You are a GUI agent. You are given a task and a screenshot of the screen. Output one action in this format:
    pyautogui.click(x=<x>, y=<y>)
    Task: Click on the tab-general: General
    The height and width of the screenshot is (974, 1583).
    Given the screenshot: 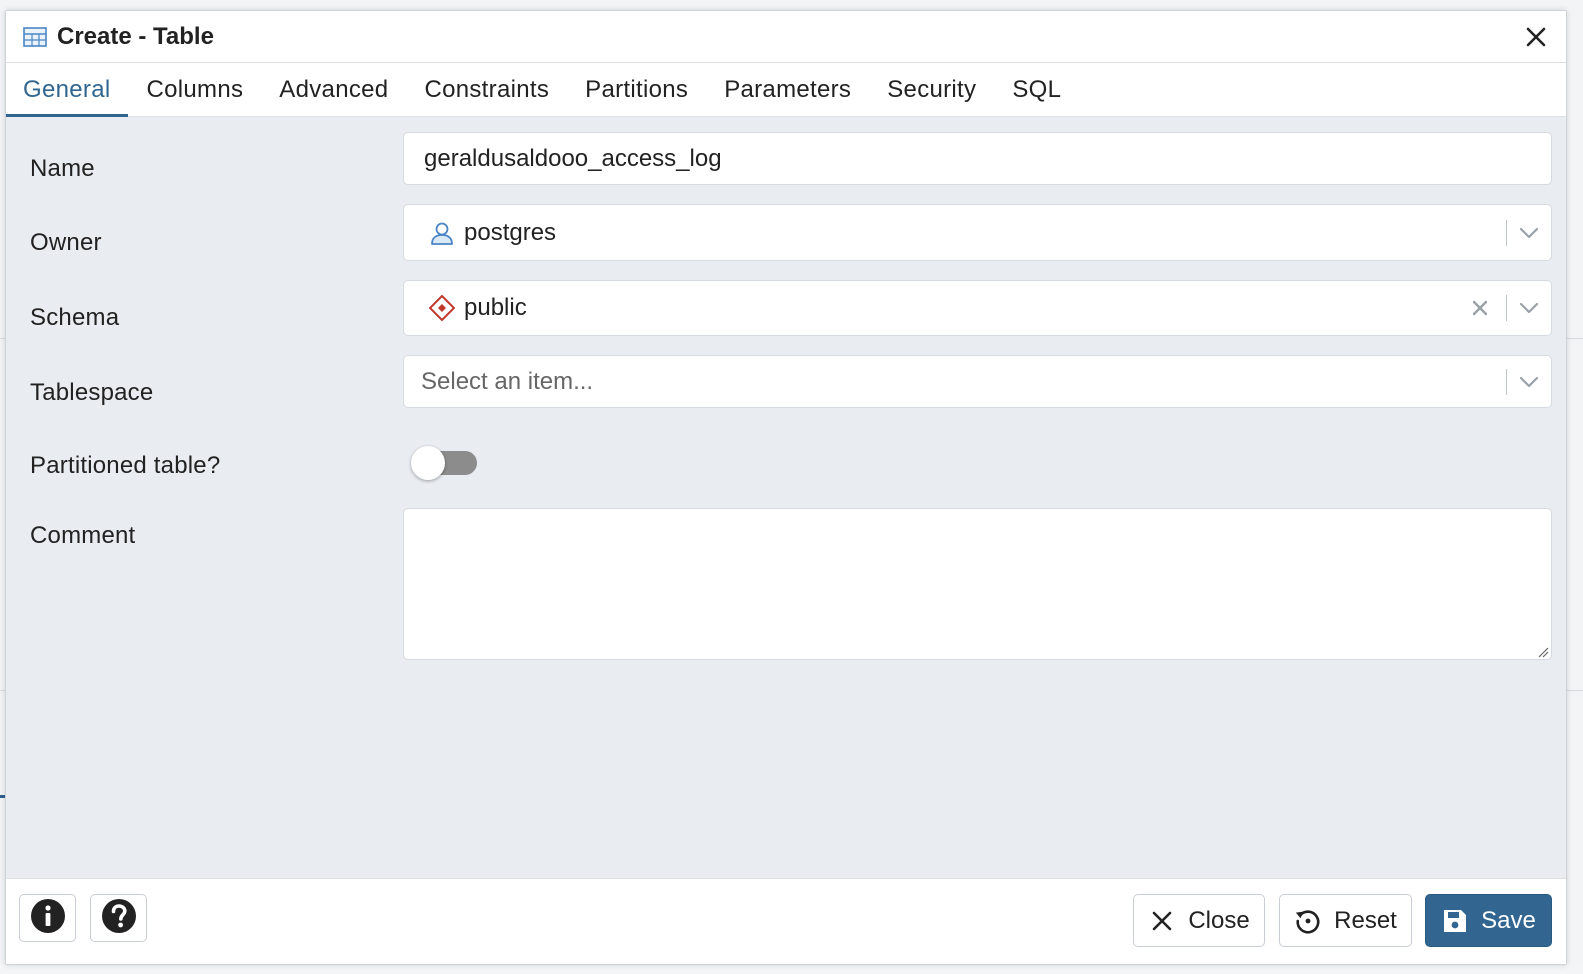 What is the action you would take?
    pyautogui.click(x=67, y=90)
    